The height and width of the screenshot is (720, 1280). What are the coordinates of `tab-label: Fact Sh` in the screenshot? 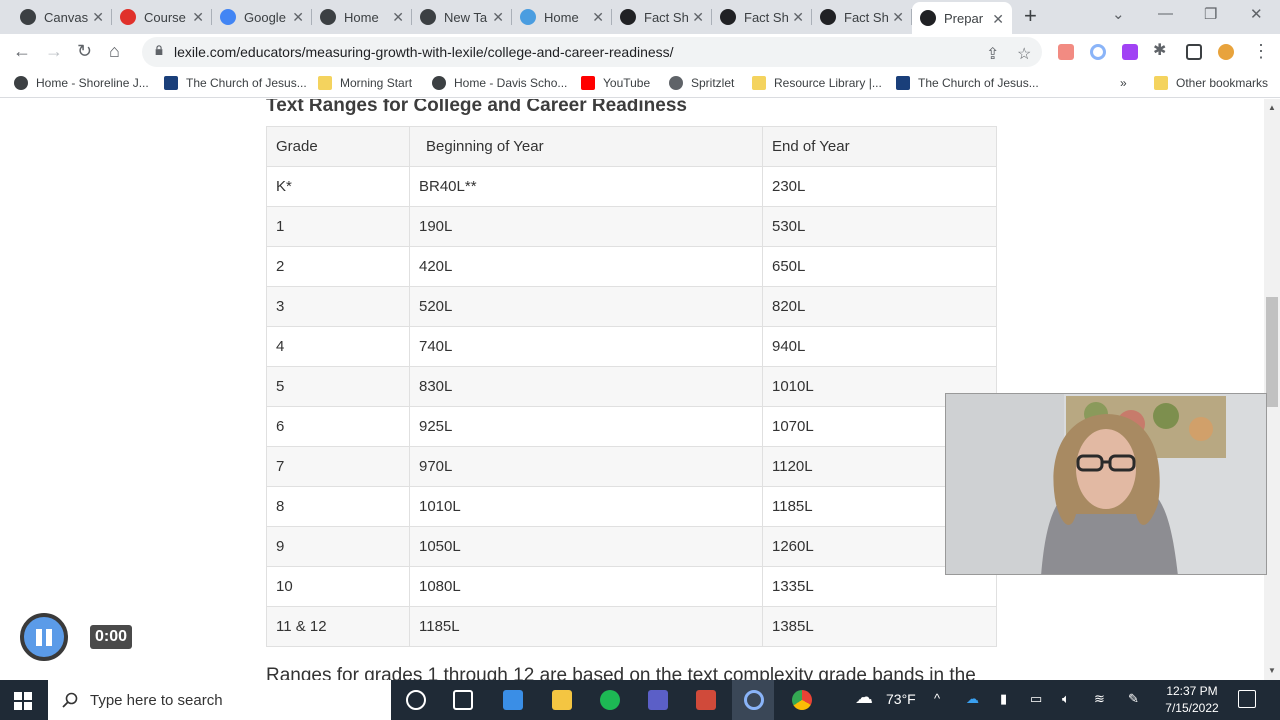 It's located at (666, 17).